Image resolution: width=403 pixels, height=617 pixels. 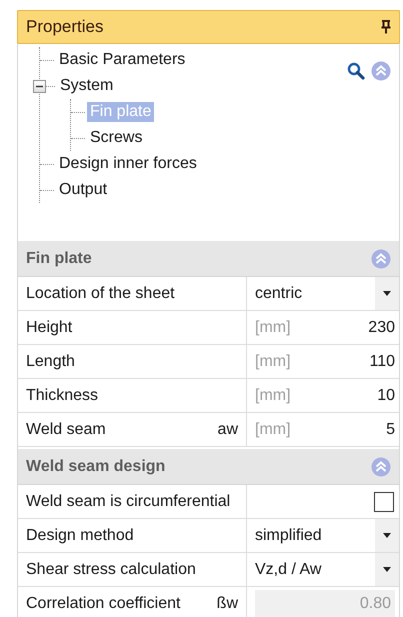 I want to click on section-title: Weld seam design, so click(x=96, y=467).